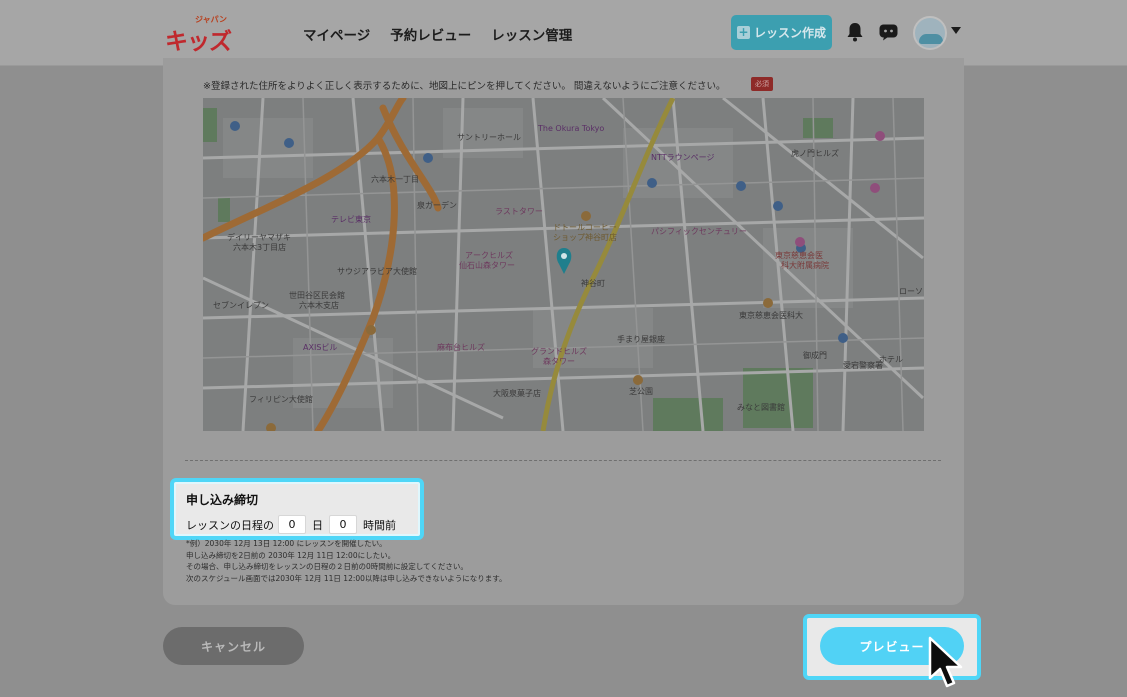  What do you see at coordinates (805, 265) in the screenshot?
I see `svg-text: 科大附属病院` at bounding box center [805, 265].